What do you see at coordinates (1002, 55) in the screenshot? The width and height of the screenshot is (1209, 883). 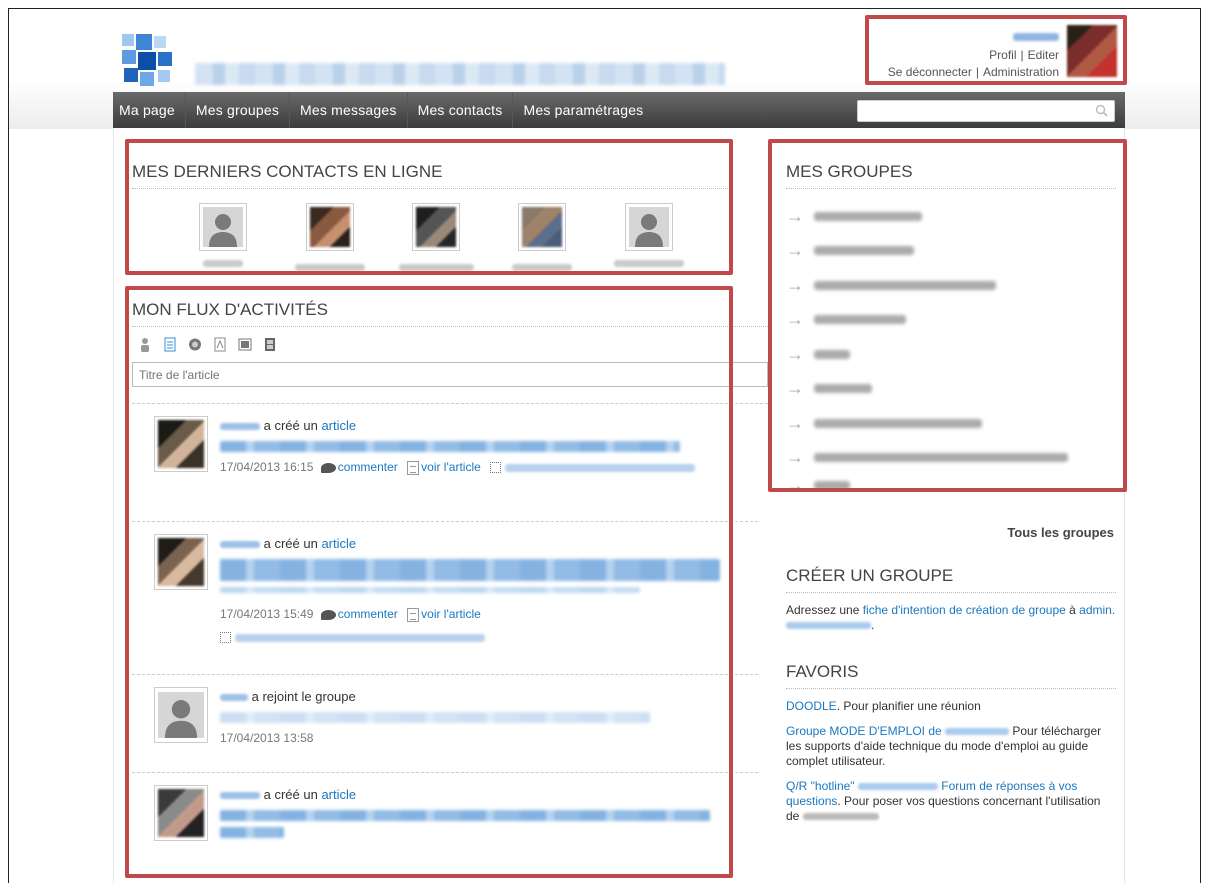 I see `profile-link: Profil` at bounding box center [1002, 55].